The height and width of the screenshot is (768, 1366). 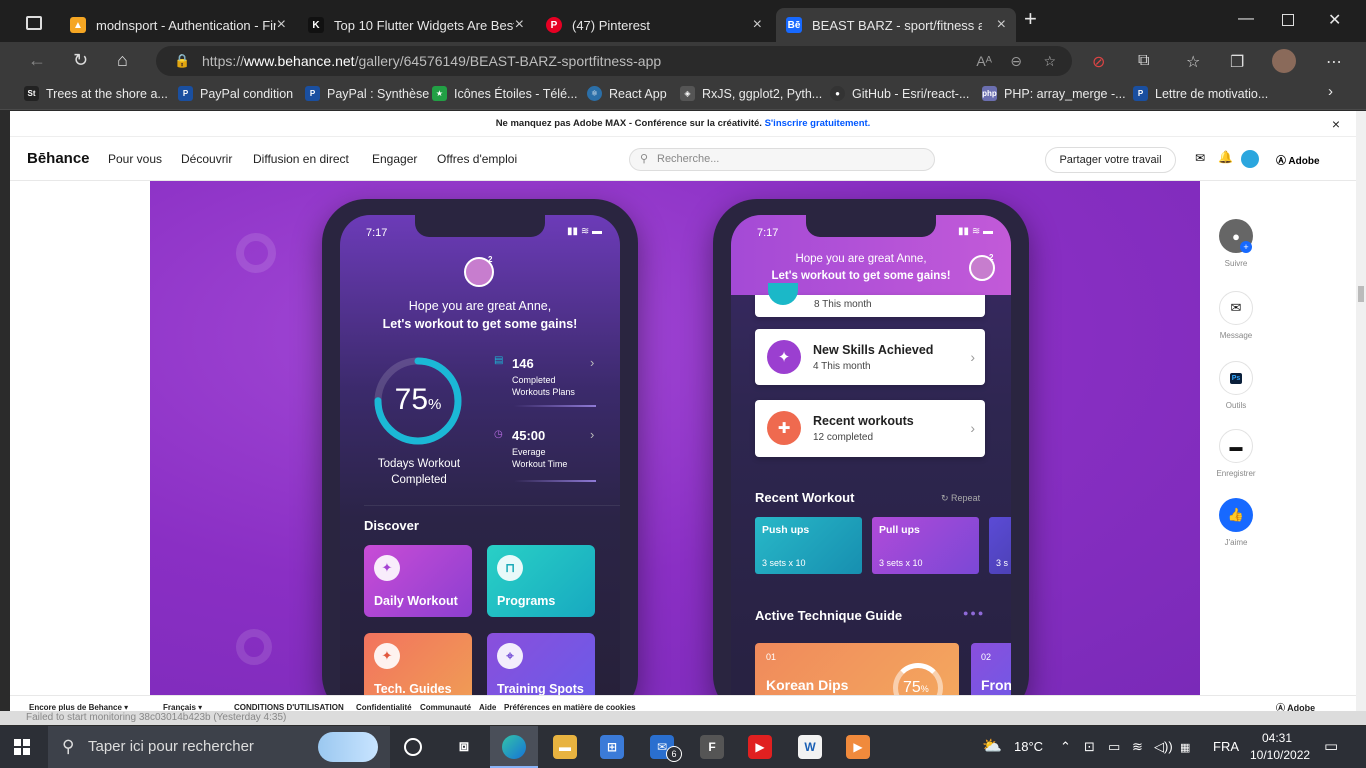 What do you see at coordinates (1334, 20) in the screenshot?
I see `close-window-icon: ✕` at bounding box center [1334, 20].